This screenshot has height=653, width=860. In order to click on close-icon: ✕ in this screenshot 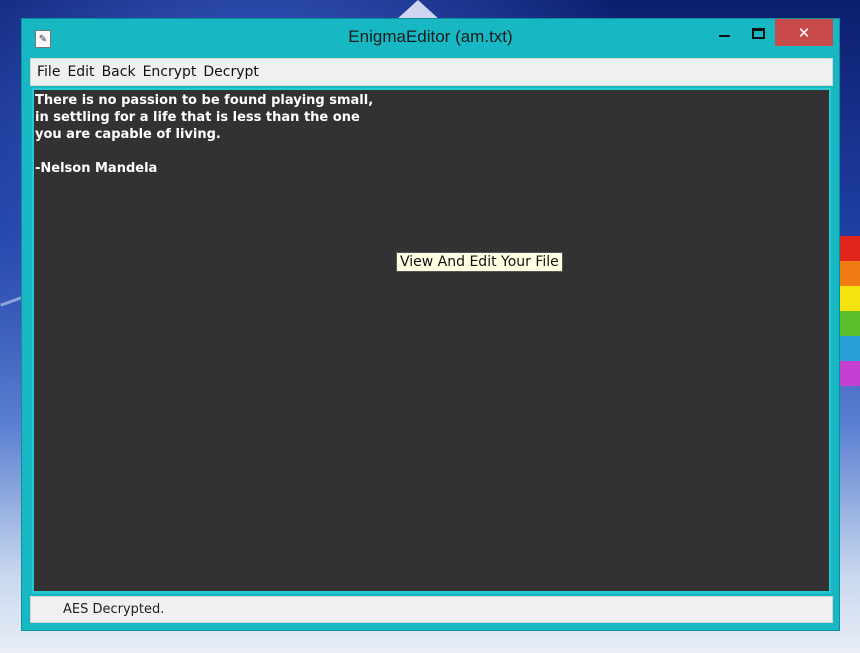, I will do `click(804, 32)`.